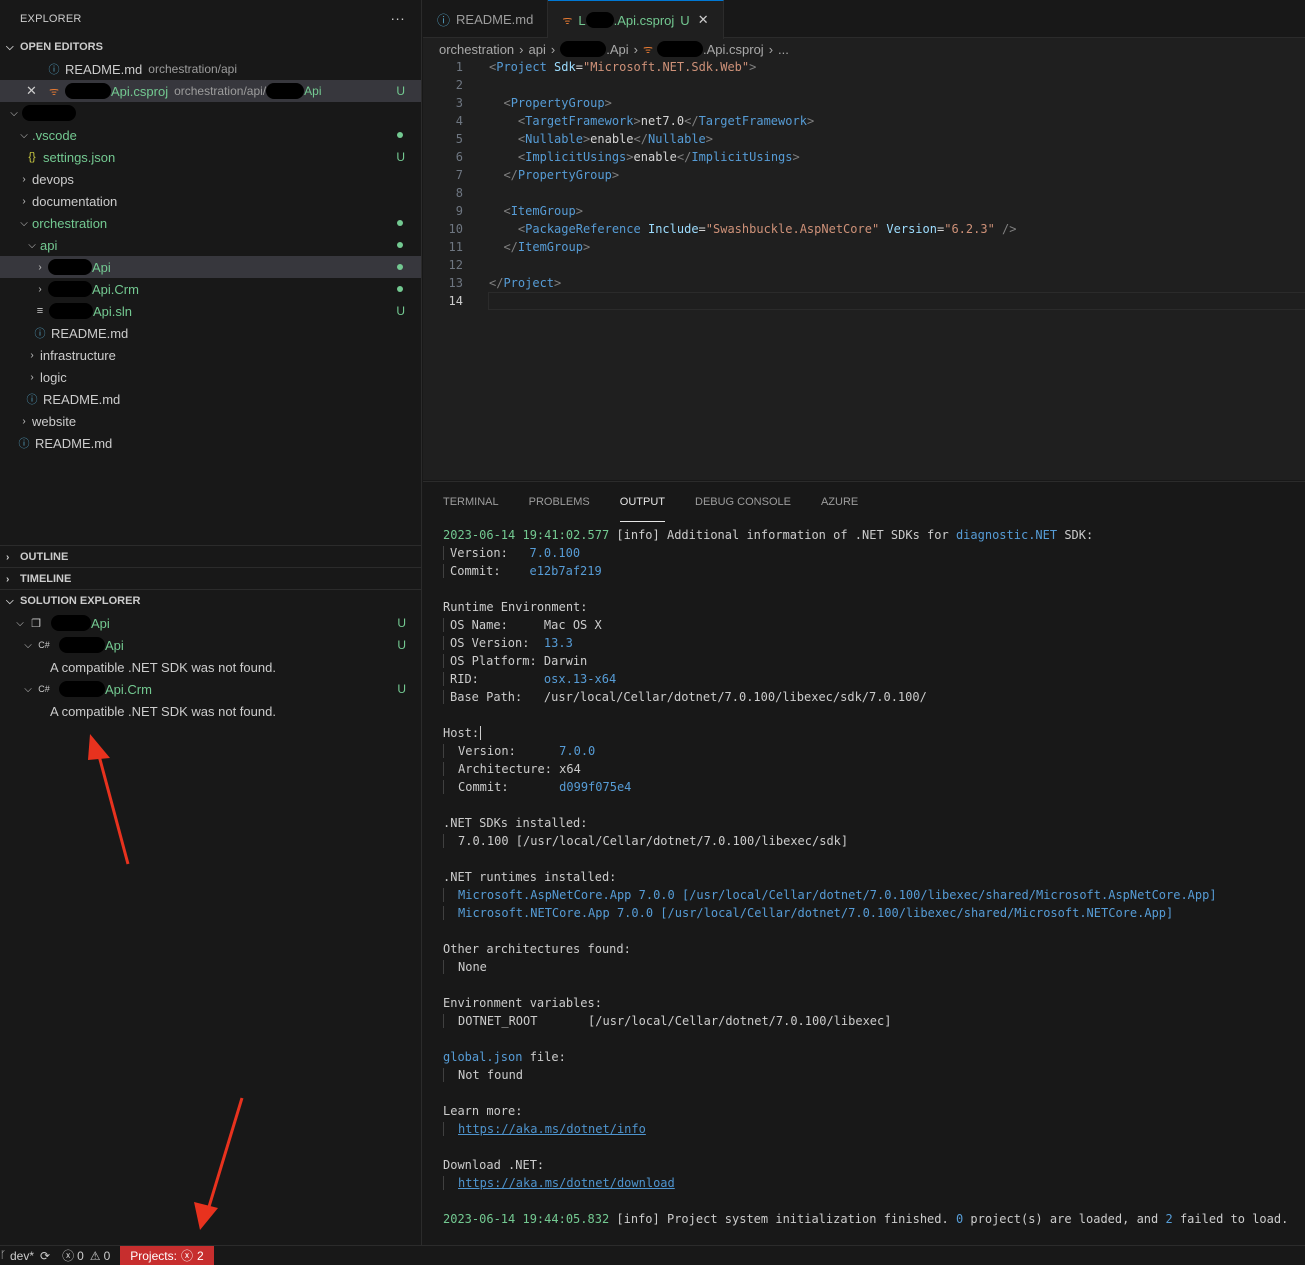 The width and height of the screenshot is (1305, 1265). What do you see at coordinates (40, 311) in the screenshot?
I see `solution-file-icon: ≡` at bounding box center [40, 311].